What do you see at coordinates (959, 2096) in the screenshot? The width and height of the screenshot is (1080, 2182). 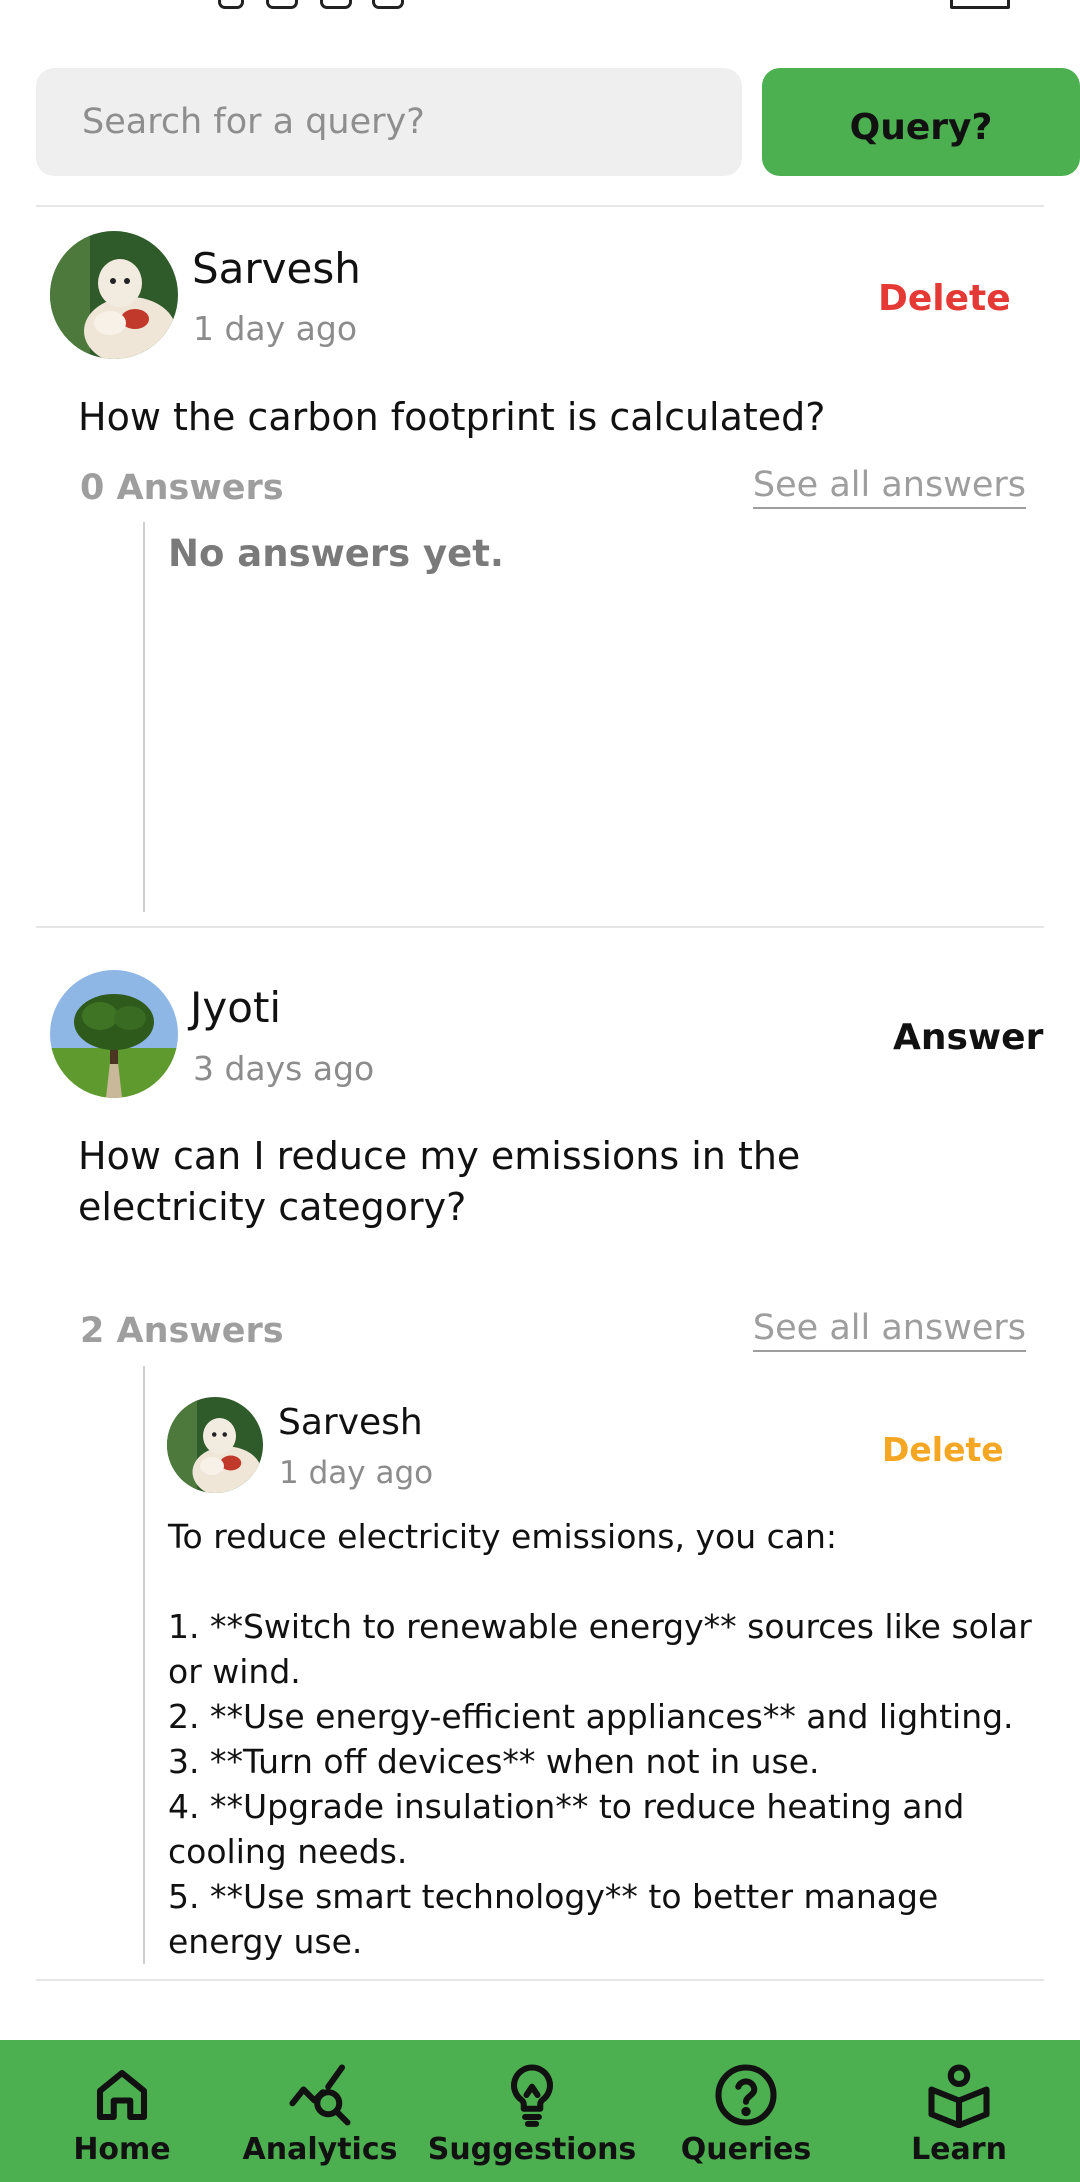 I see `book-reader-icon` at bounding box center [959, 2096].